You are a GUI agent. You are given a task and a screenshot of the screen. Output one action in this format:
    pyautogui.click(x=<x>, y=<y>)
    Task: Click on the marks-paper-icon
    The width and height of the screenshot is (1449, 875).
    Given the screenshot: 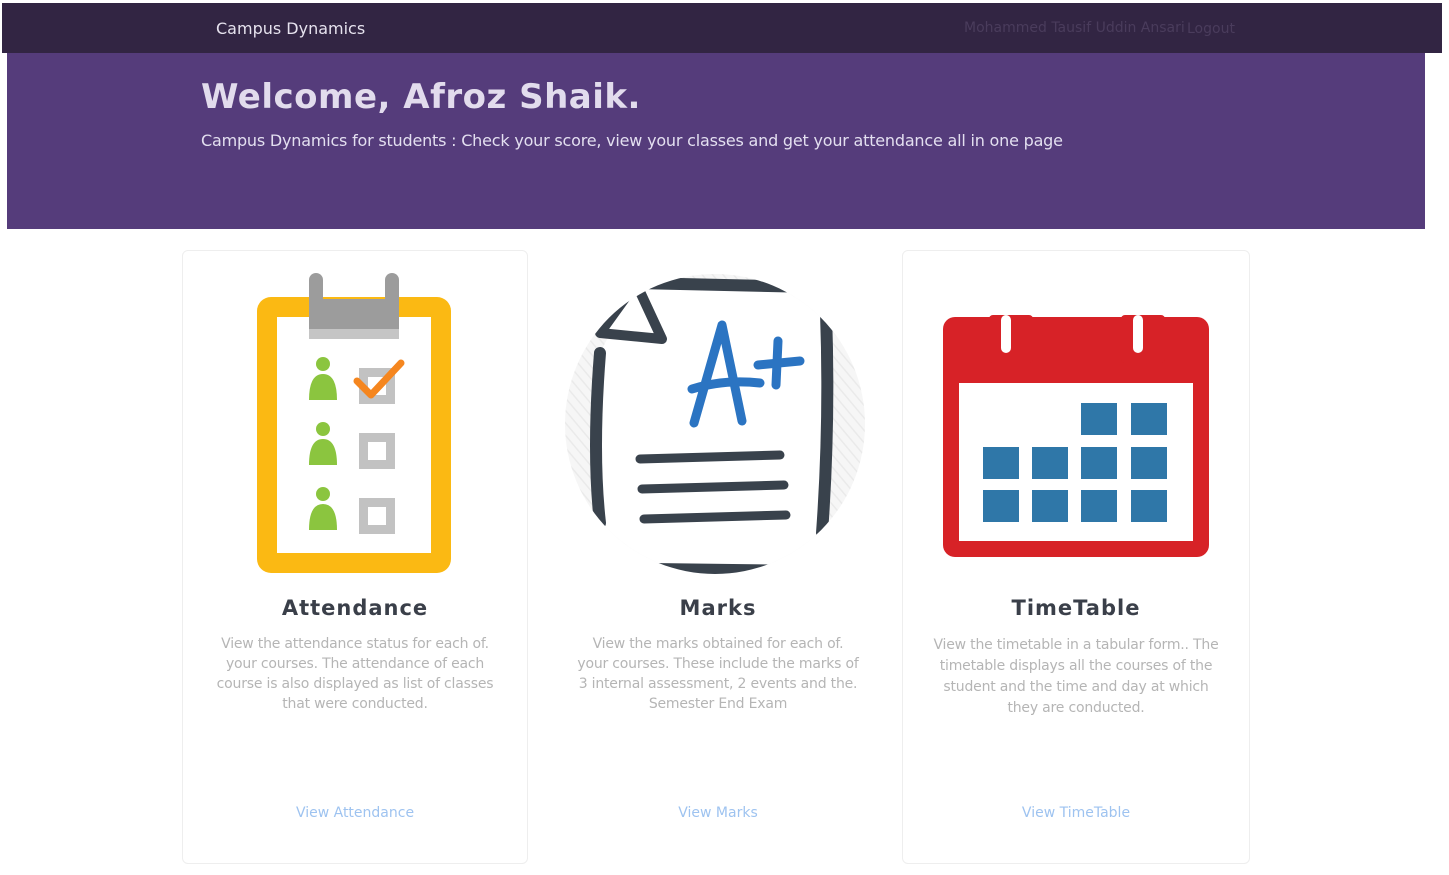 What is the action you would take?
    pyautogui.click(x=715, y=424)
    